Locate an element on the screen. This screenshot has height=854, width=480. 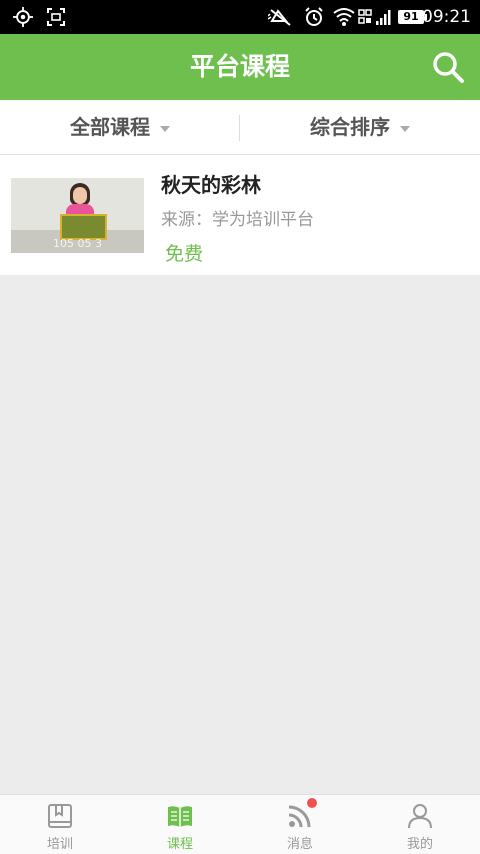
tab-courses: 课程 is located at coordinates (180, 824).